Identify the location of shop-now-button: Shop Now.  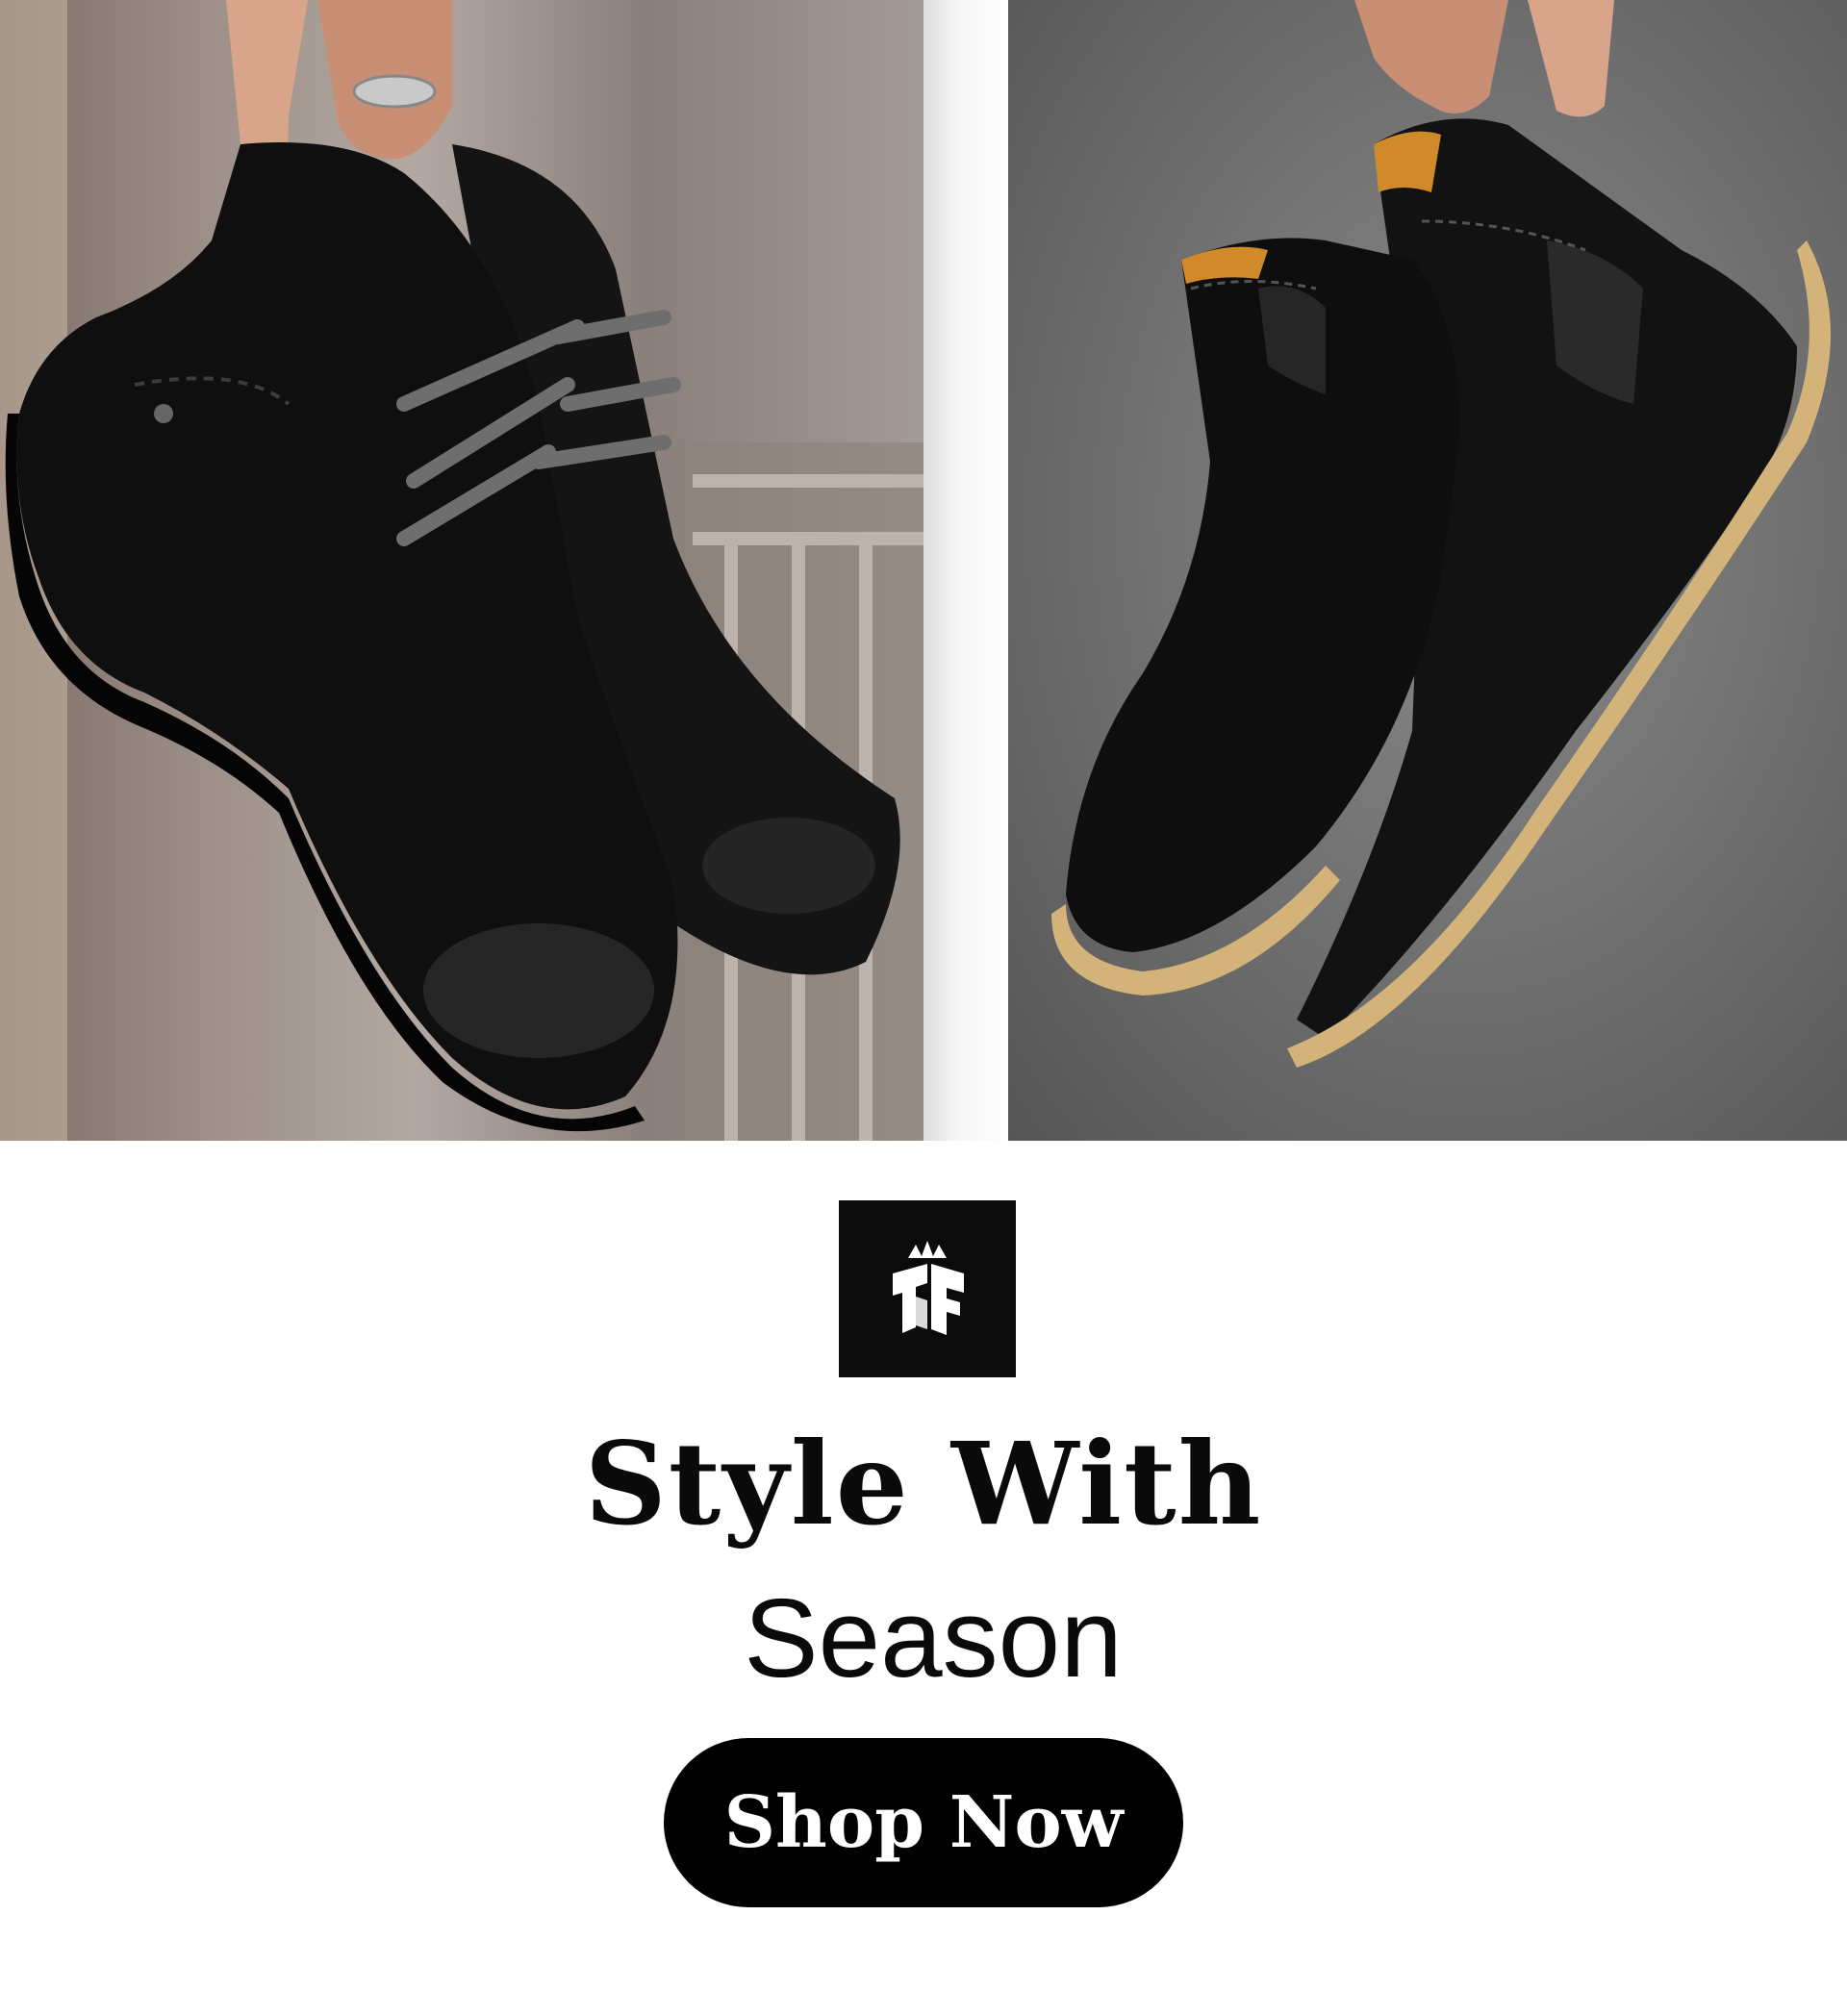
(924, 1823).